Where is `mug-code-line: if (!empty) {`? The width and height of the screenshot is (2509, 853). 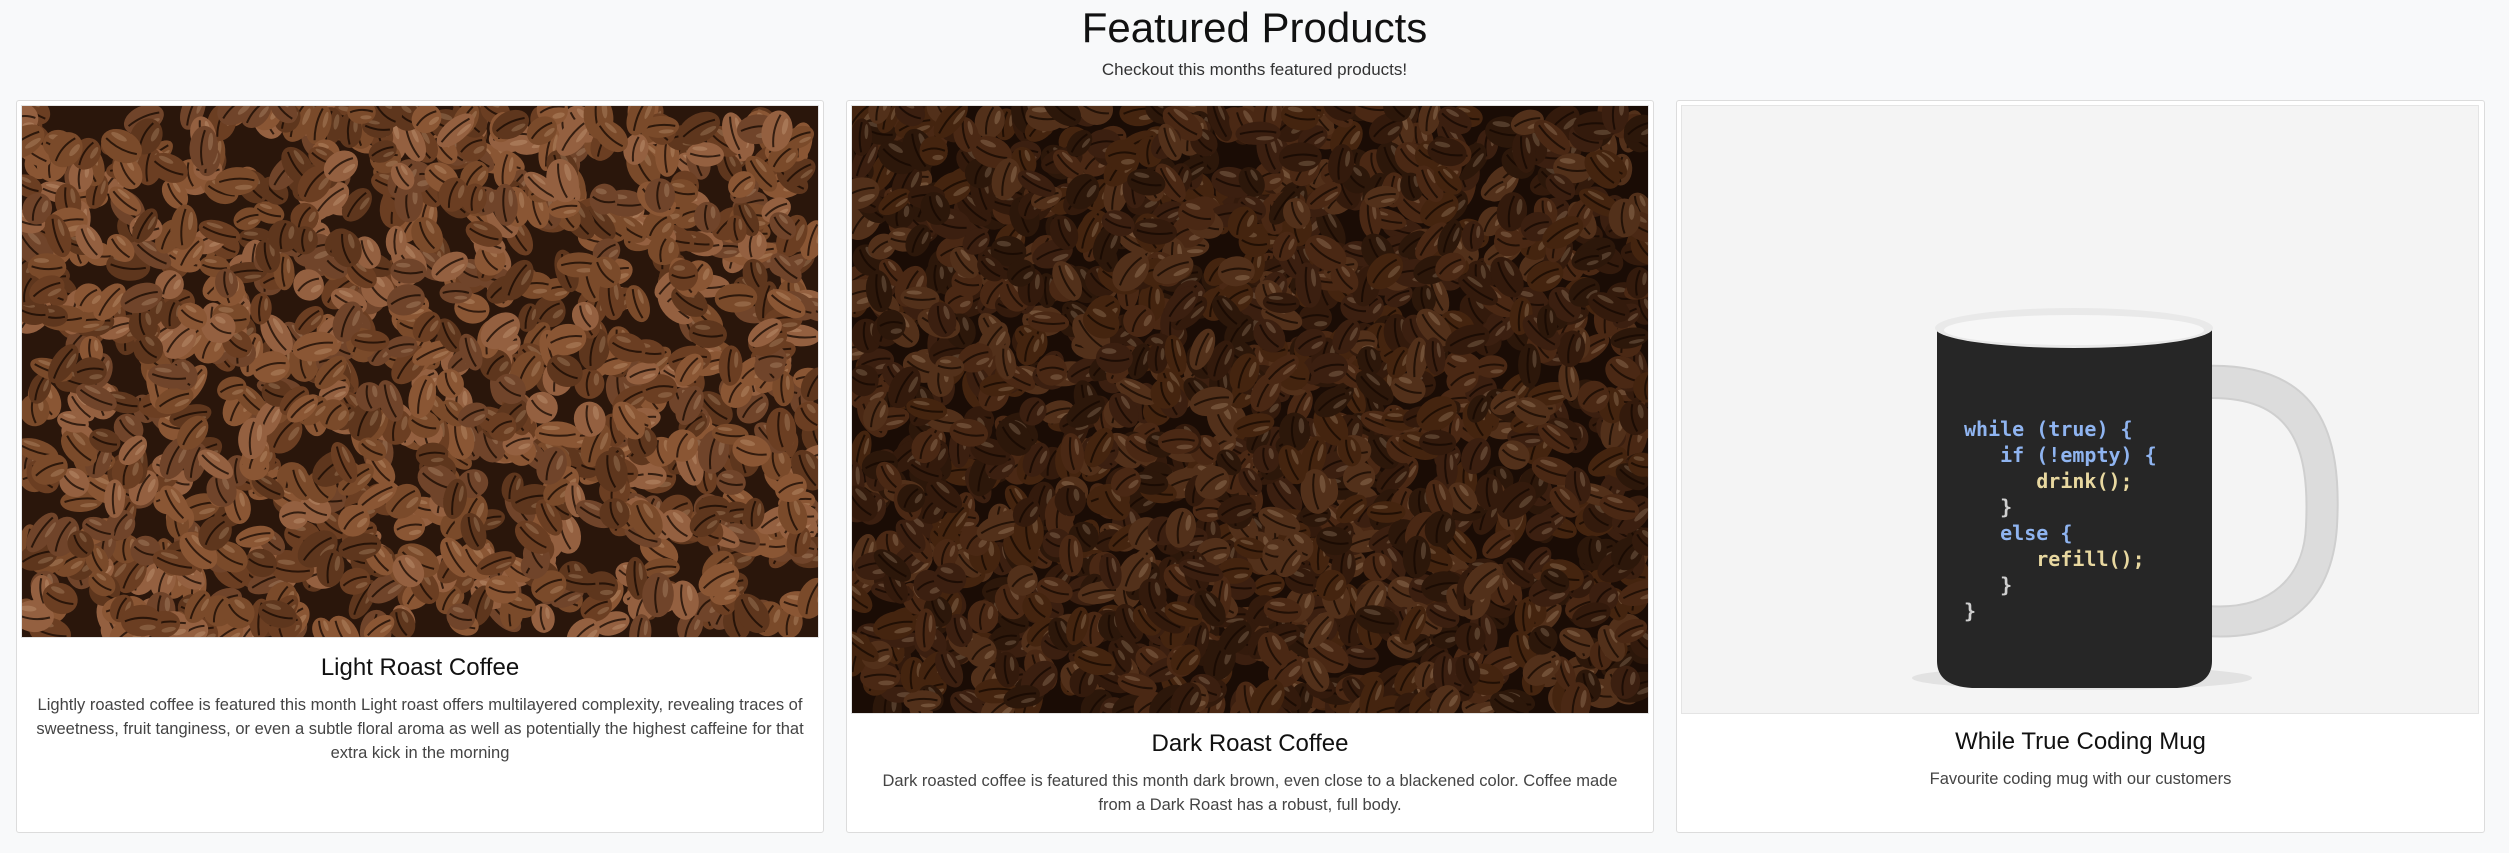
mug-code-line: if (!empty) { is located at coordinates (2060, 455).